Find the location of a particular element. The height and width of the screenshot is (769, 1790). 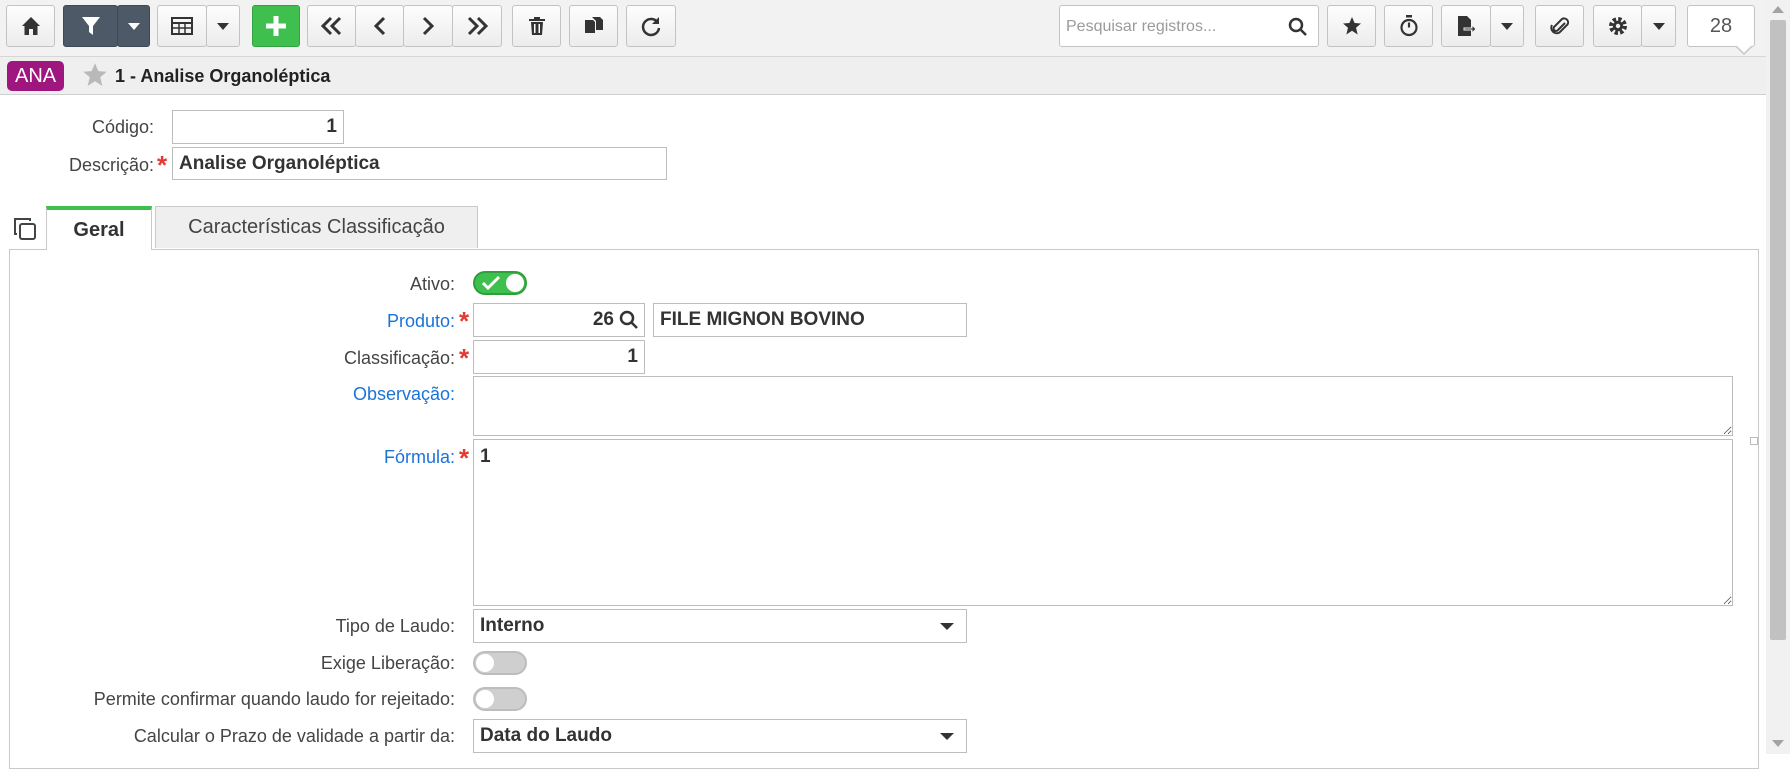

refresh-icon is located at coordinates (651, 27).